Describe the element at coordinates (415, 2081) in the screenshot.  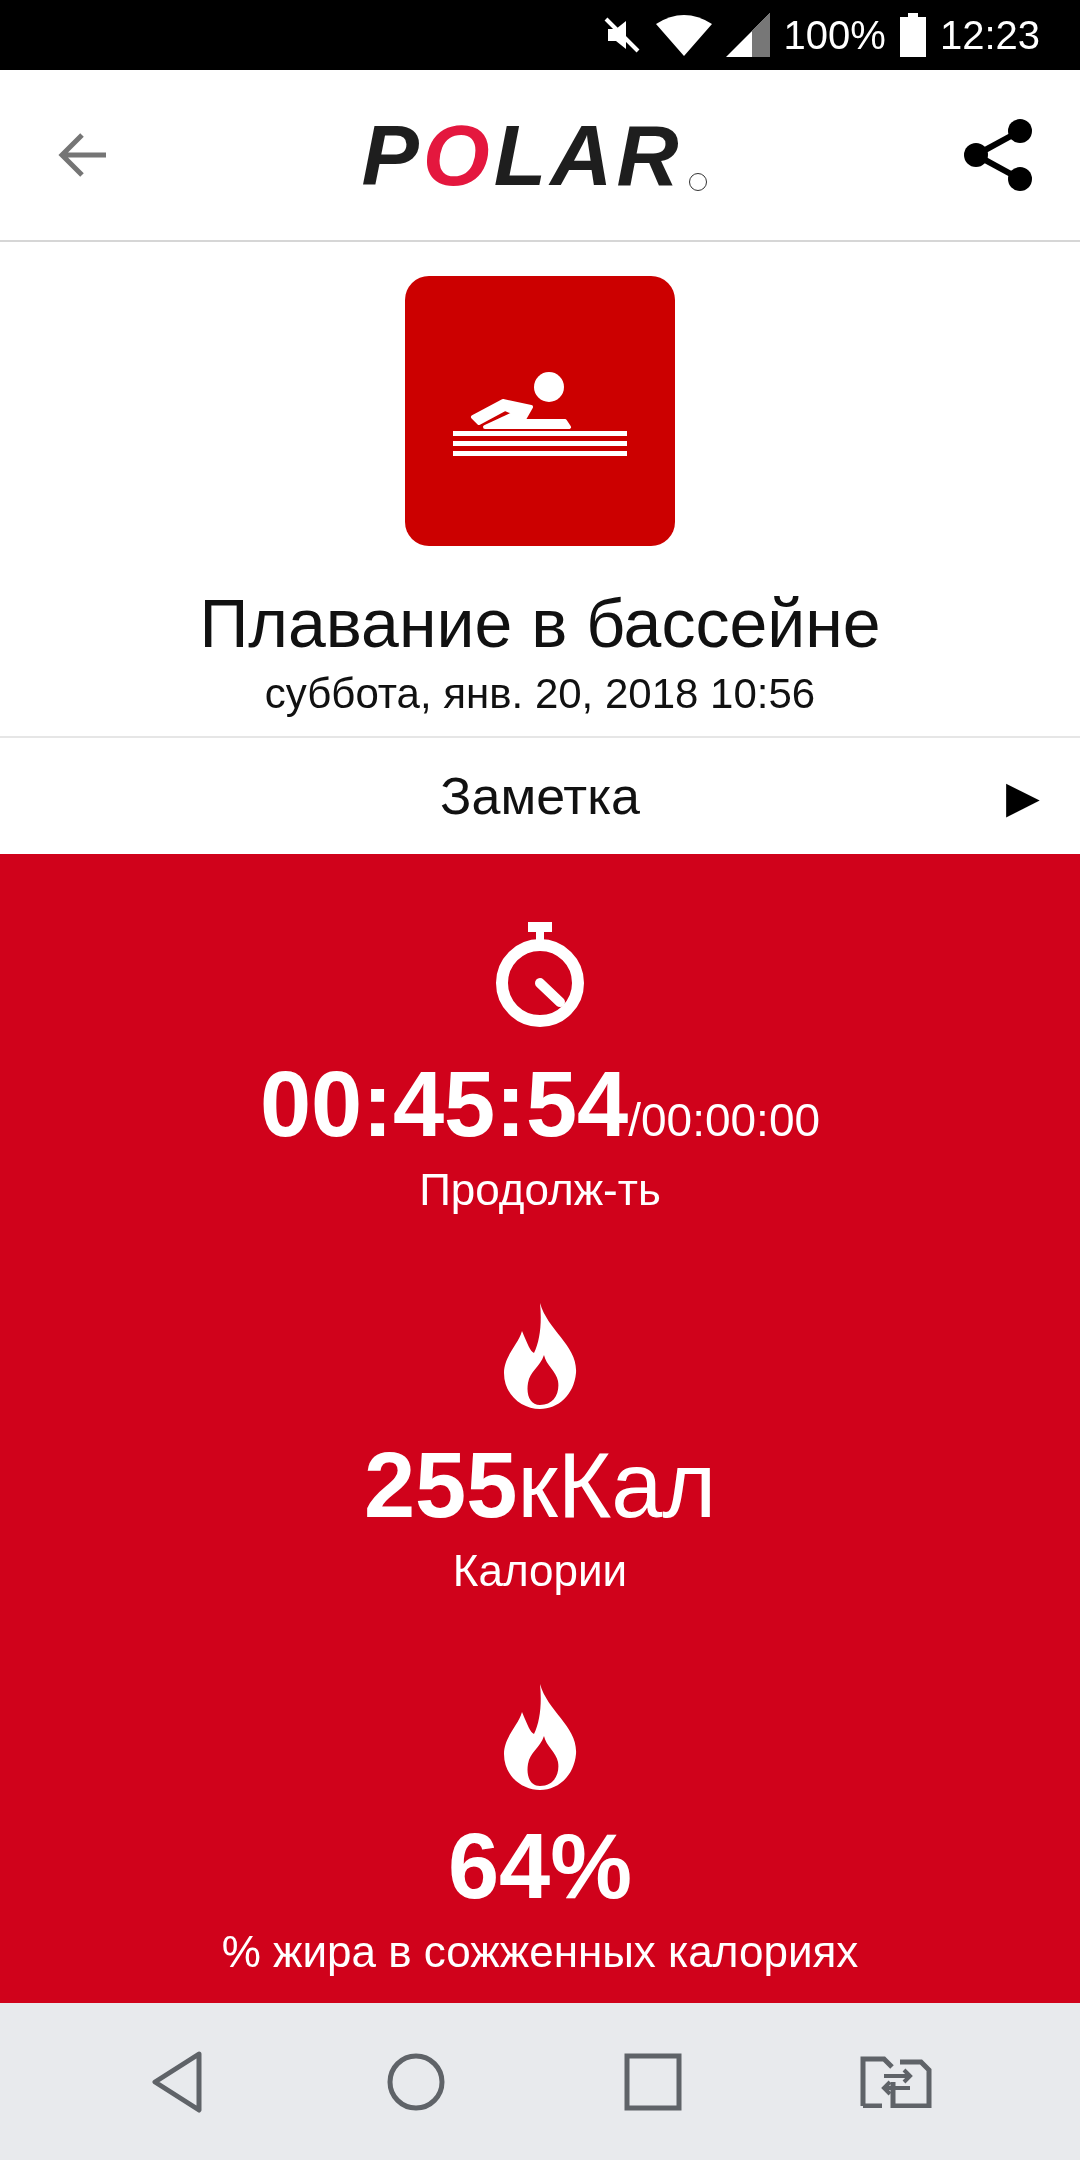
I see `home-button` at that location.